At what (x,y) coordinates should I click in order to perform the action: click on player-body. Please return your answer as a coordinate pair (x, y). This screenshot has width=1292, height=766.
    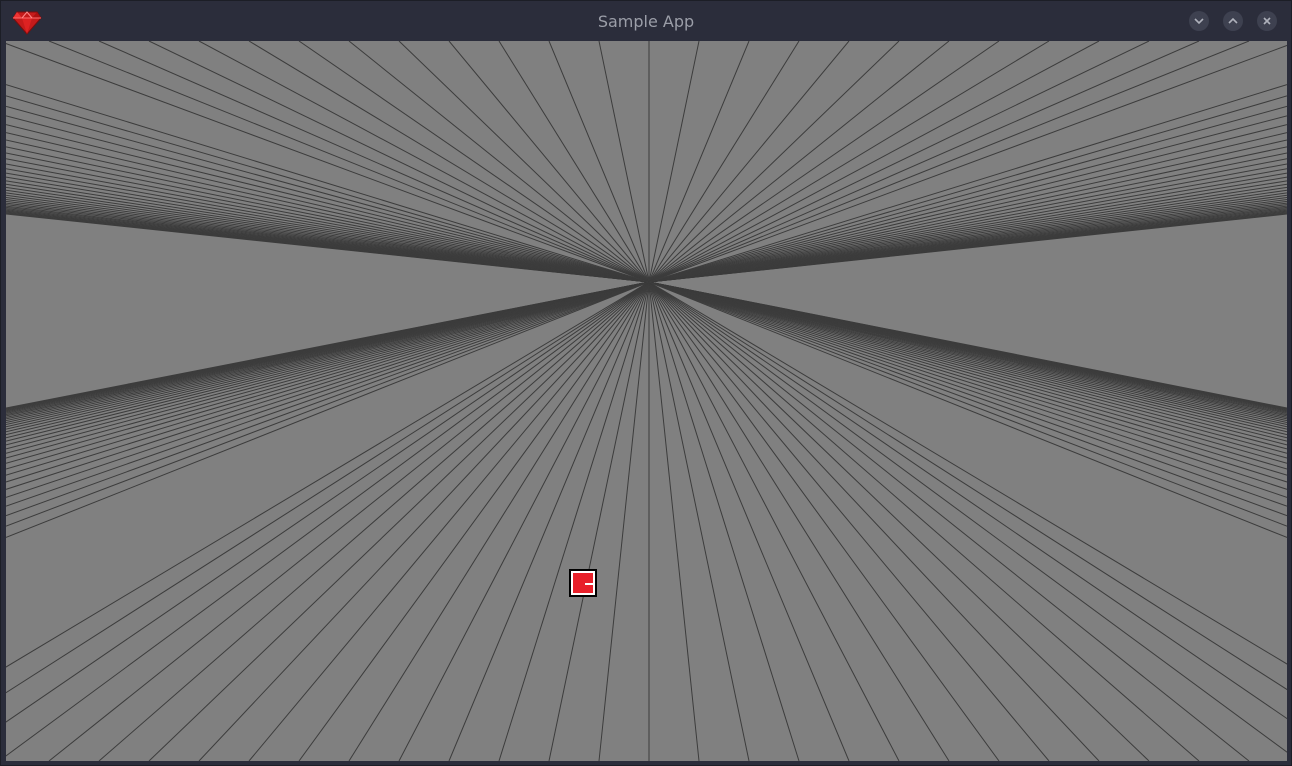
    Looking at the image, I should click on (583, 583).